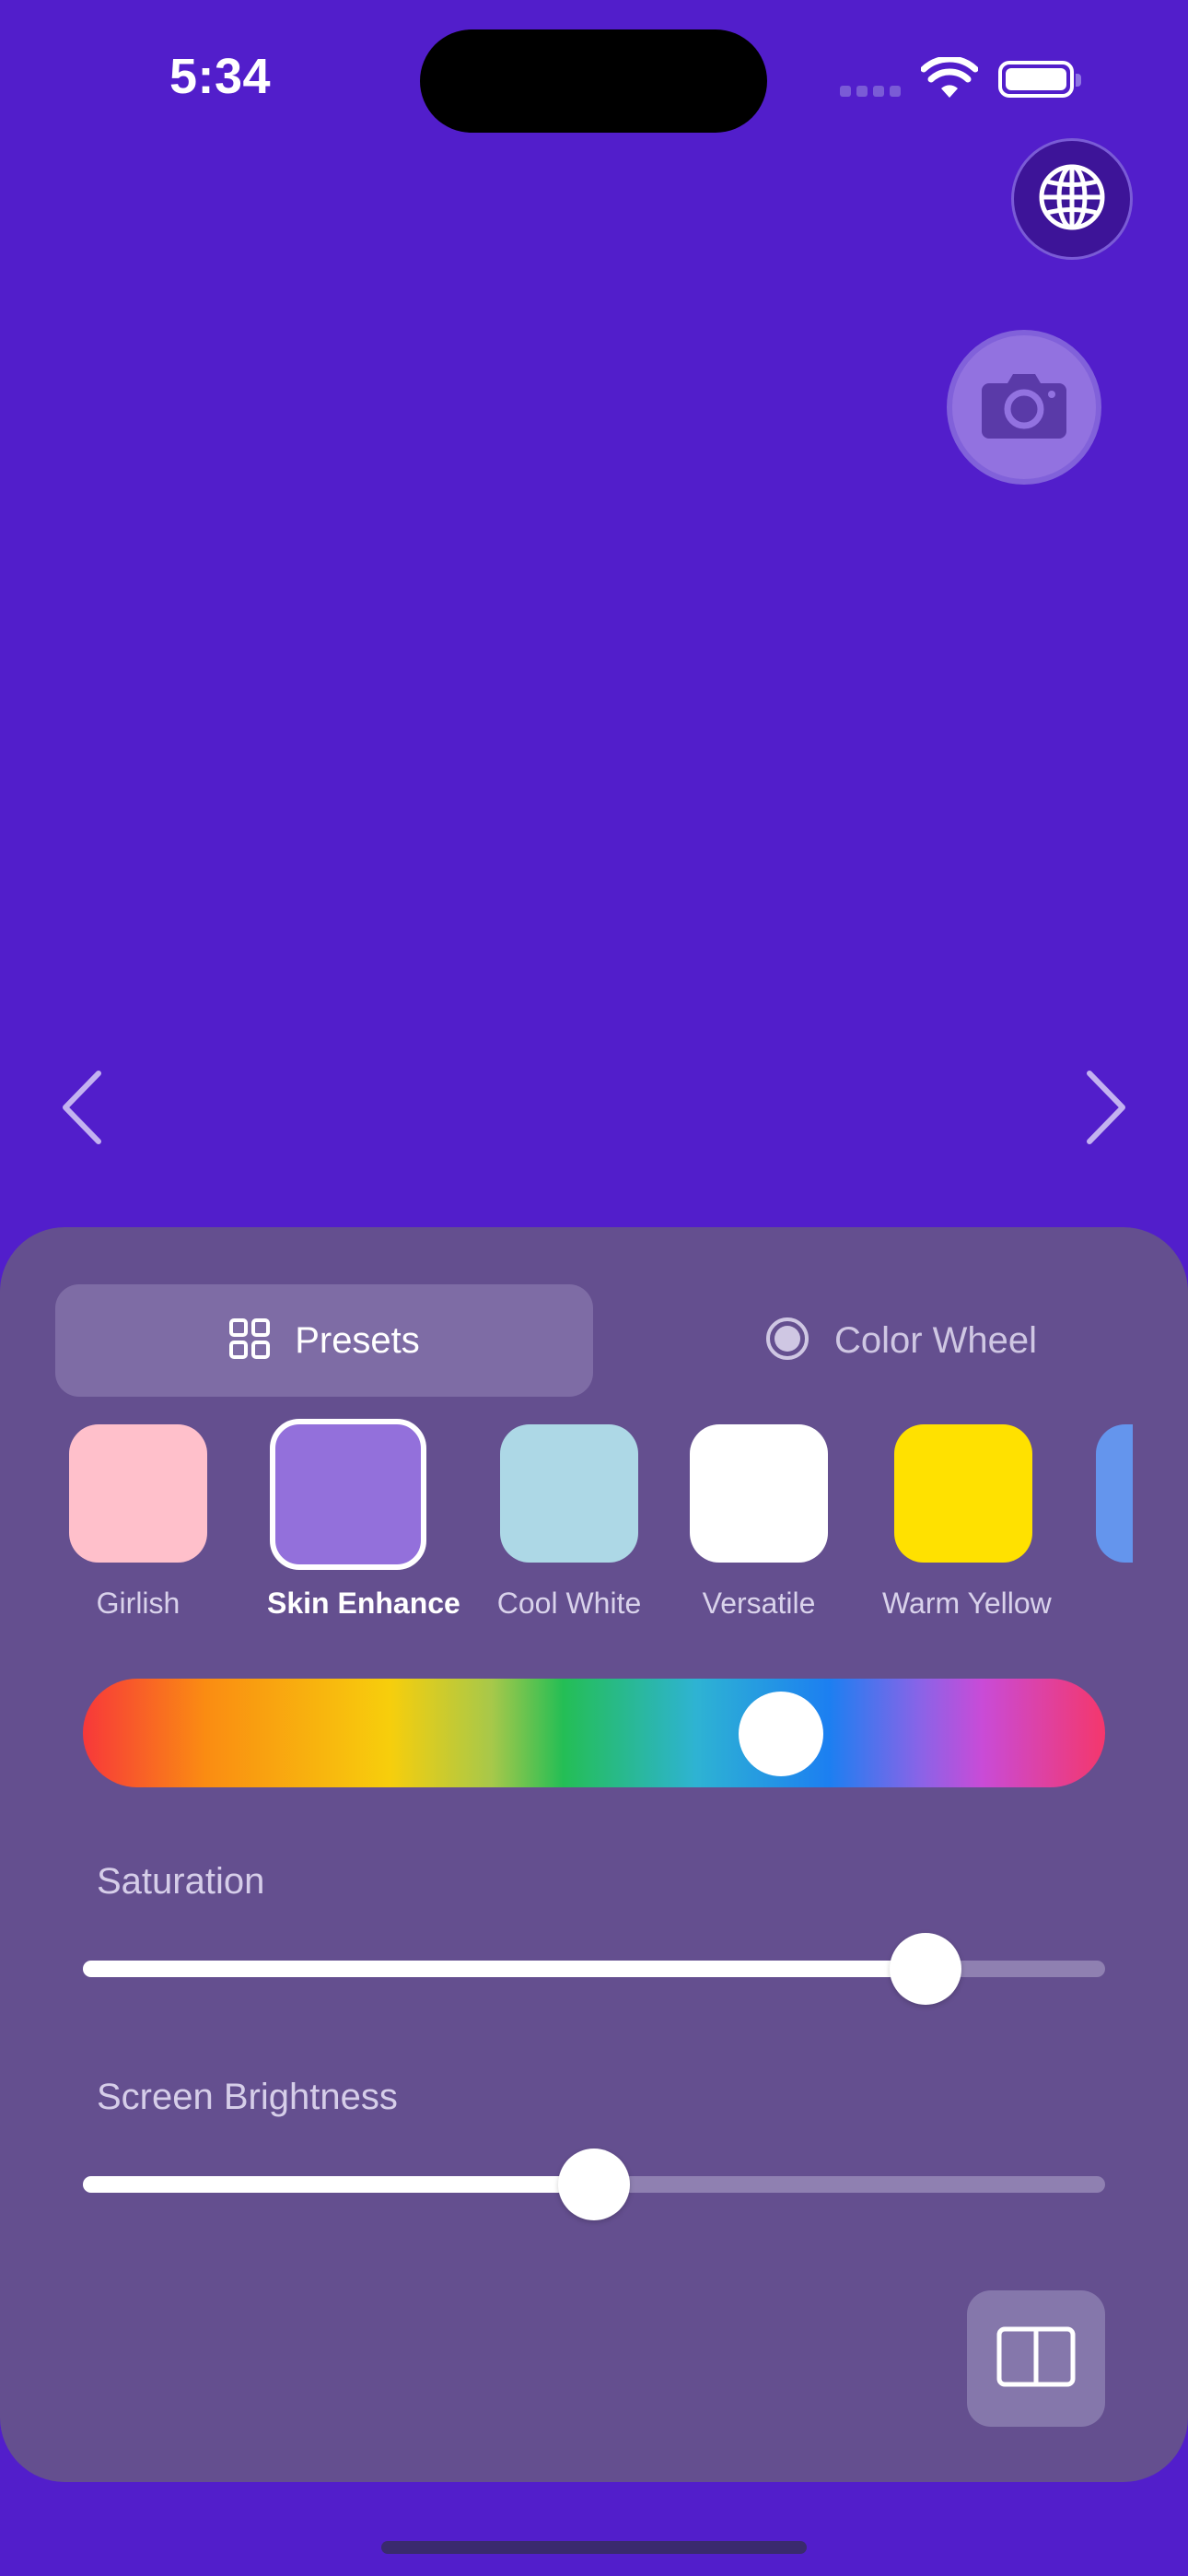 This screenshot has width=1188, height=2576. I want to click on next-color-button, so click(1107, 1109).